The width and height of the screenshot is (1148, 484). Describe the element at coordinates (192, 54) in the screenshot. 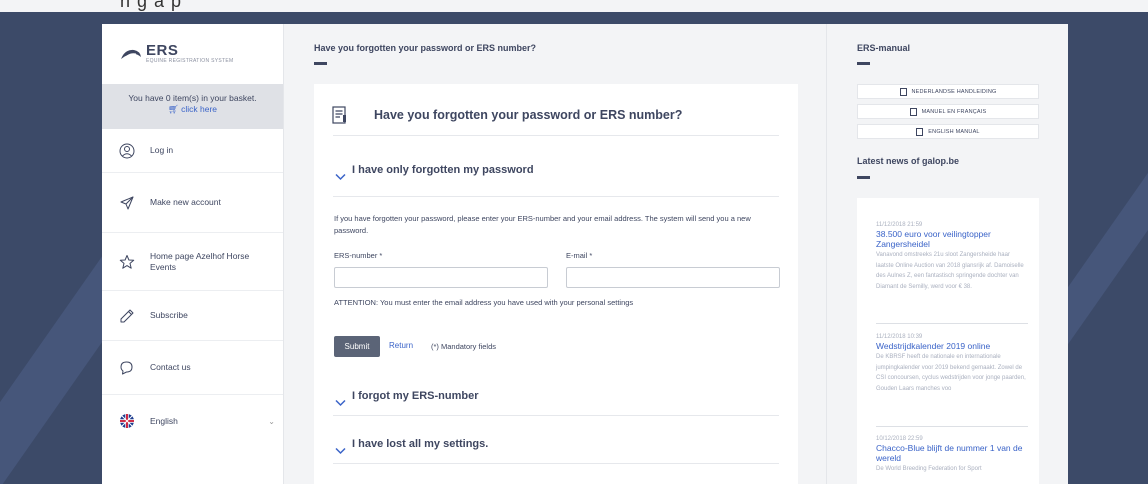

I see `logo: ERS EQUINE REGISTRATION SYSTEM` at that location.